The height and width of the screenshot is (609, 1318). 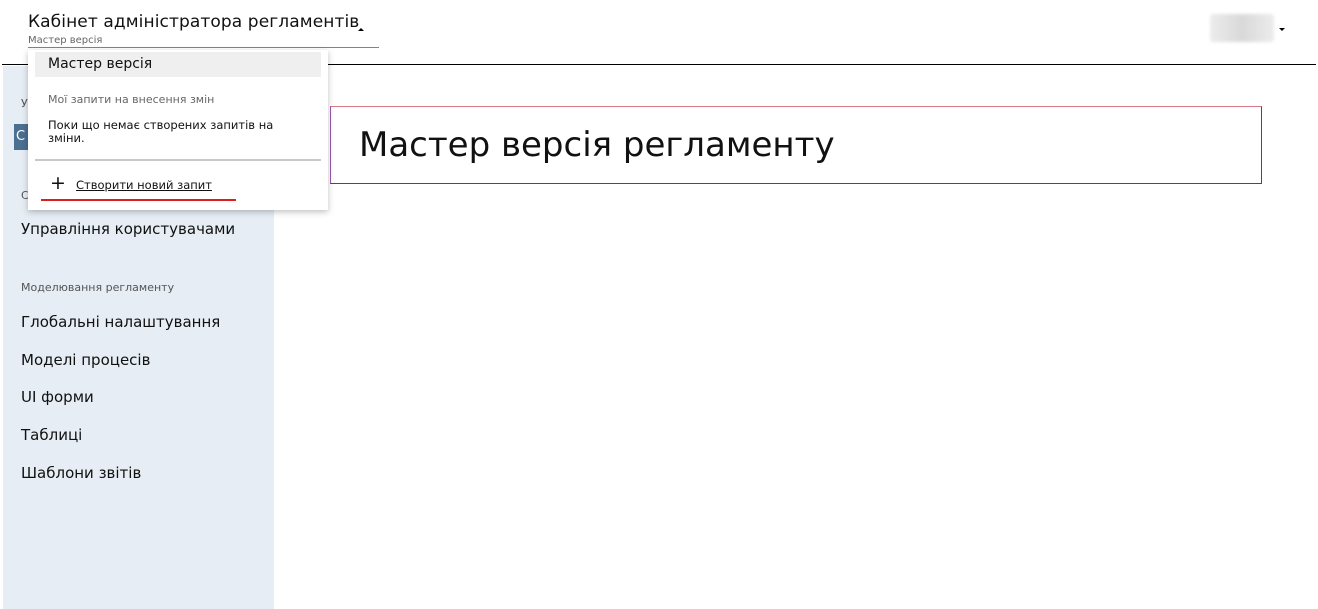 I want to click on switcher-underline, so click(x=203, y=47).